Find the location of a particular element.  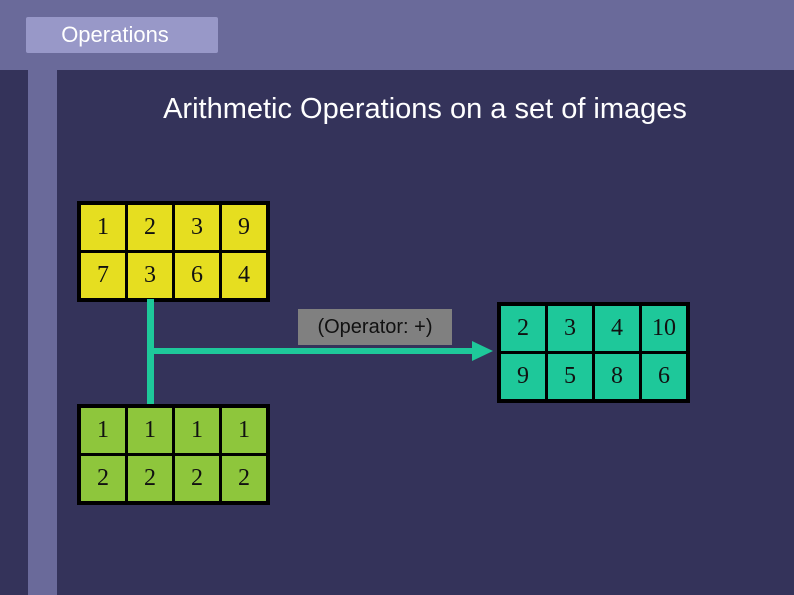

grid-row: 2 3 4 10 is located at coordinates (593, 328).